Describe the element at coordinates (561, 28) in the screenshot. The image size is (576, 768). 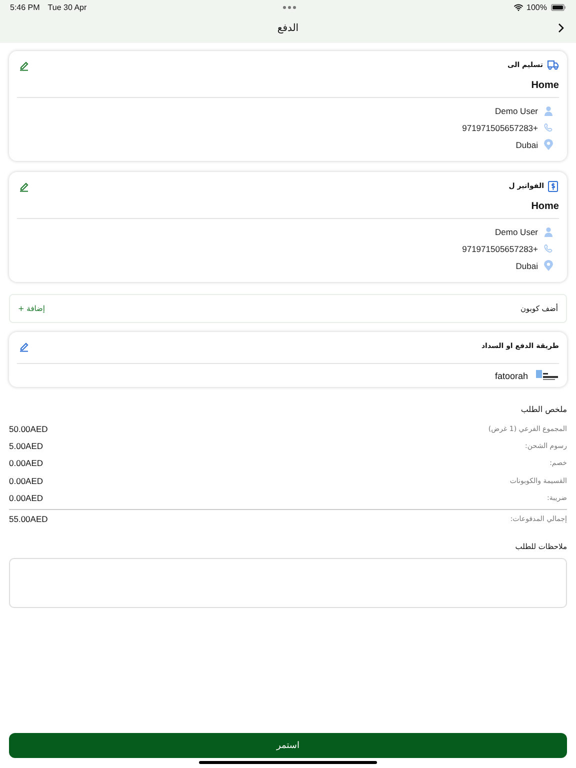
I see `chevron-icon` at that location.